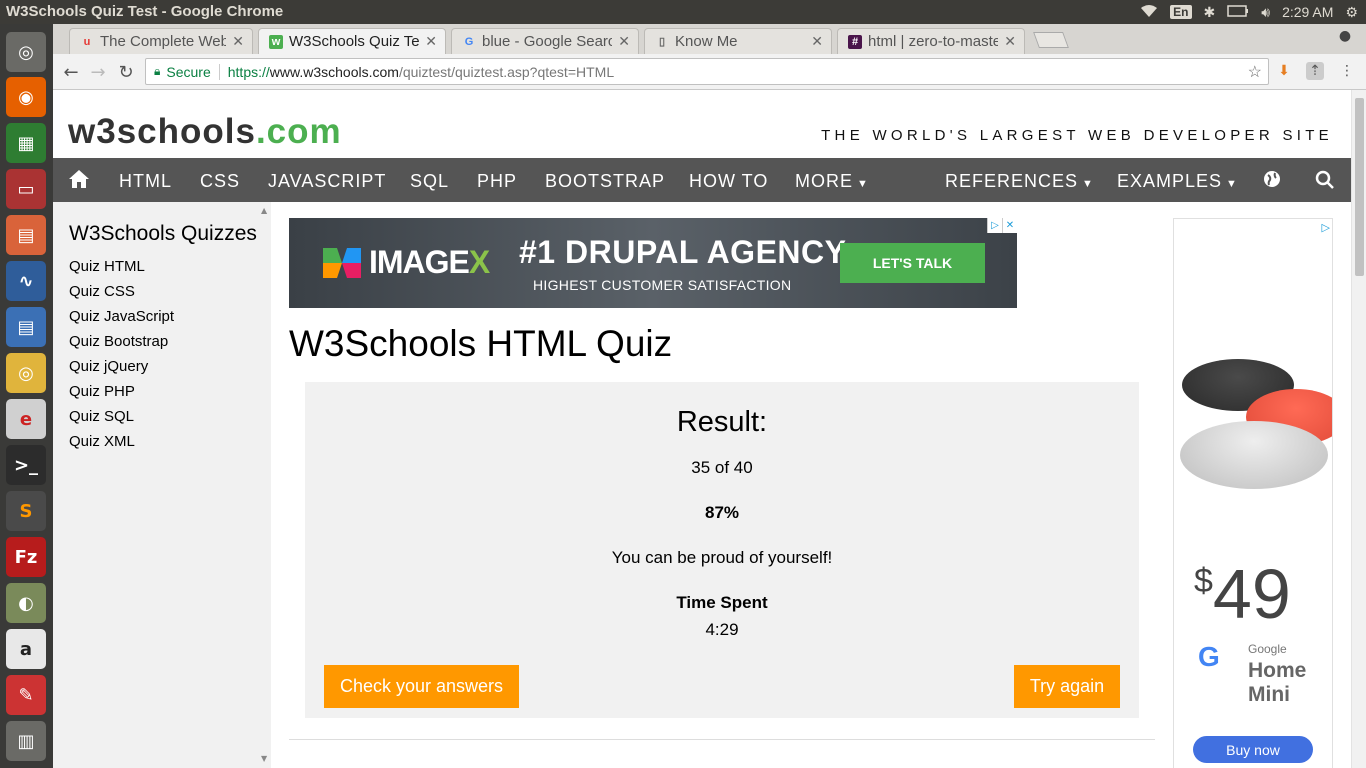 Image resolution: width=1366 pixels, height=768 pixels. What do you see at coordinates (1238, 12) in the screenshot?
I see `battery-icon` at bounding box center [1238, 12].